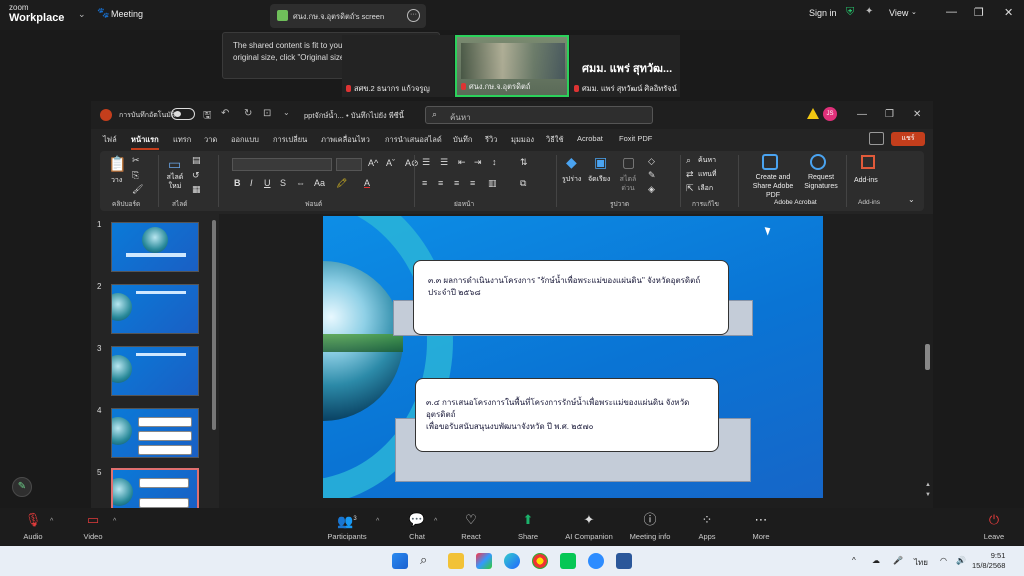  What do you see at coordinates (914, 12) in the screenshot?
I see `view-chevron-icon: ⌄` at bounding box center [914, 12].